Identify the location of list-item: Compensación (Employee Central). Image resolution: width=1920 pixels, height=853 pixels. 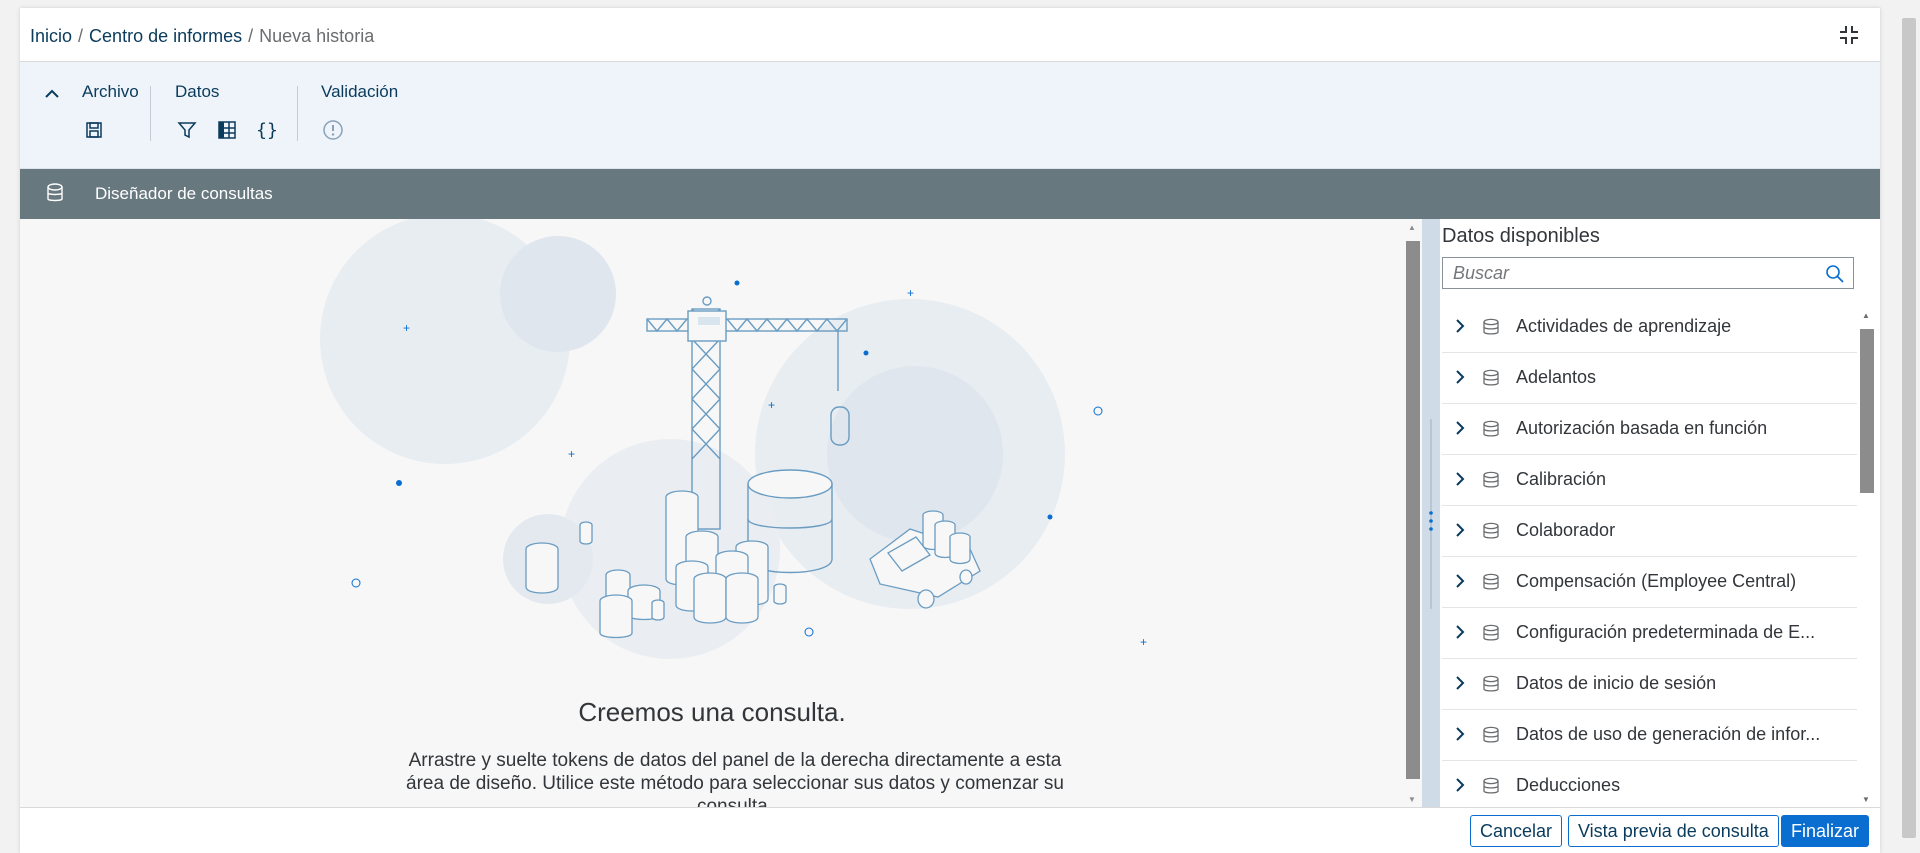
(1649, 582).